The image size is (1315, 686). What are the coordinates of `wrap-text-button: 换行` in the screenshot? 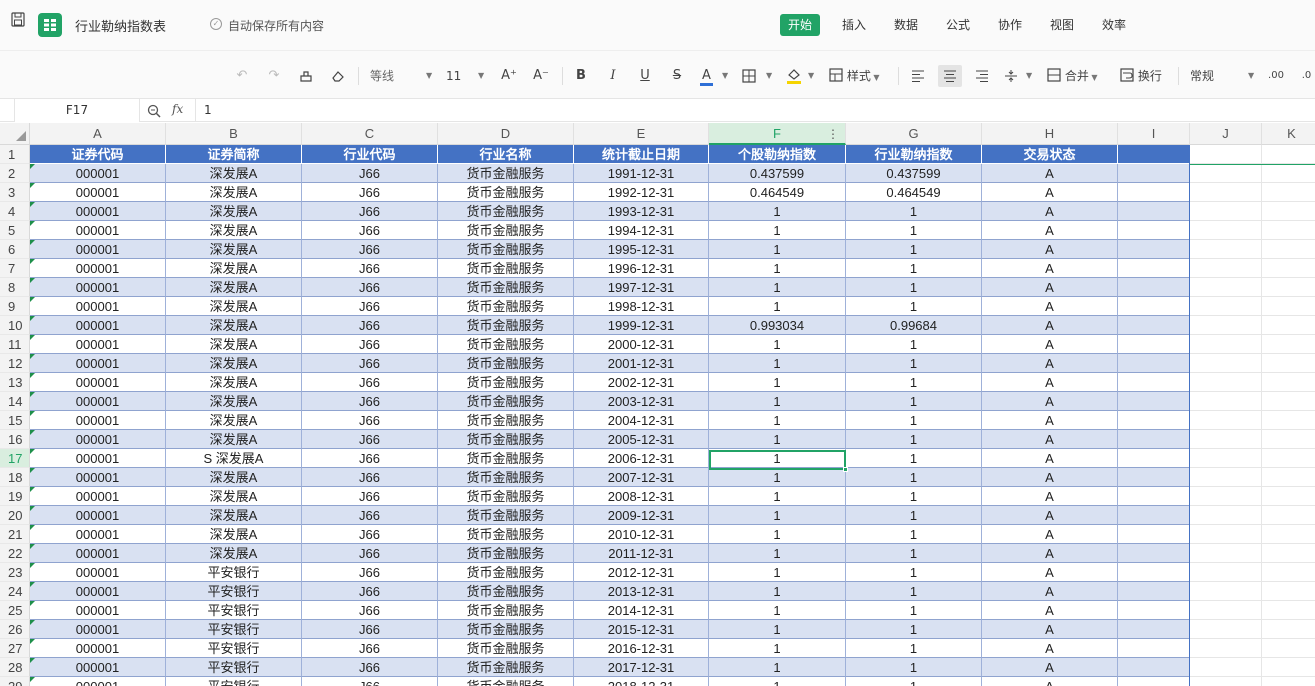 It's located at (1145, 76).